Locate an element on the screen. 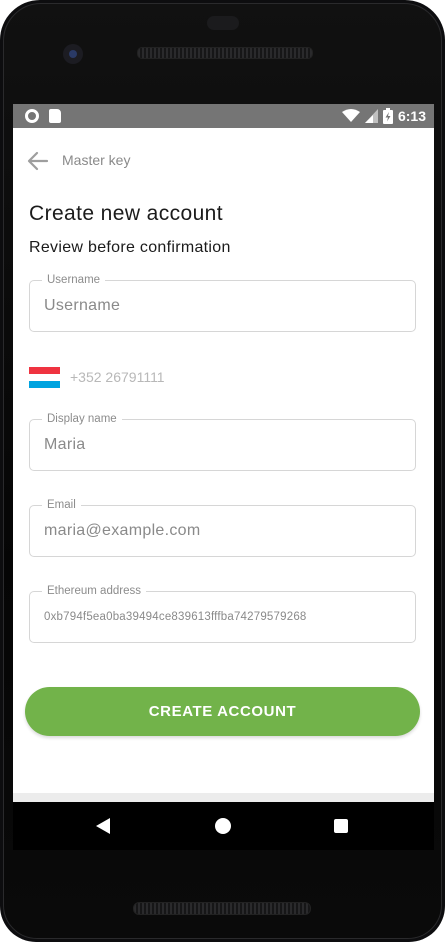 The height and width of the screenshot is (942, 445). nav-back-icon is located at coordinates (103, 826).